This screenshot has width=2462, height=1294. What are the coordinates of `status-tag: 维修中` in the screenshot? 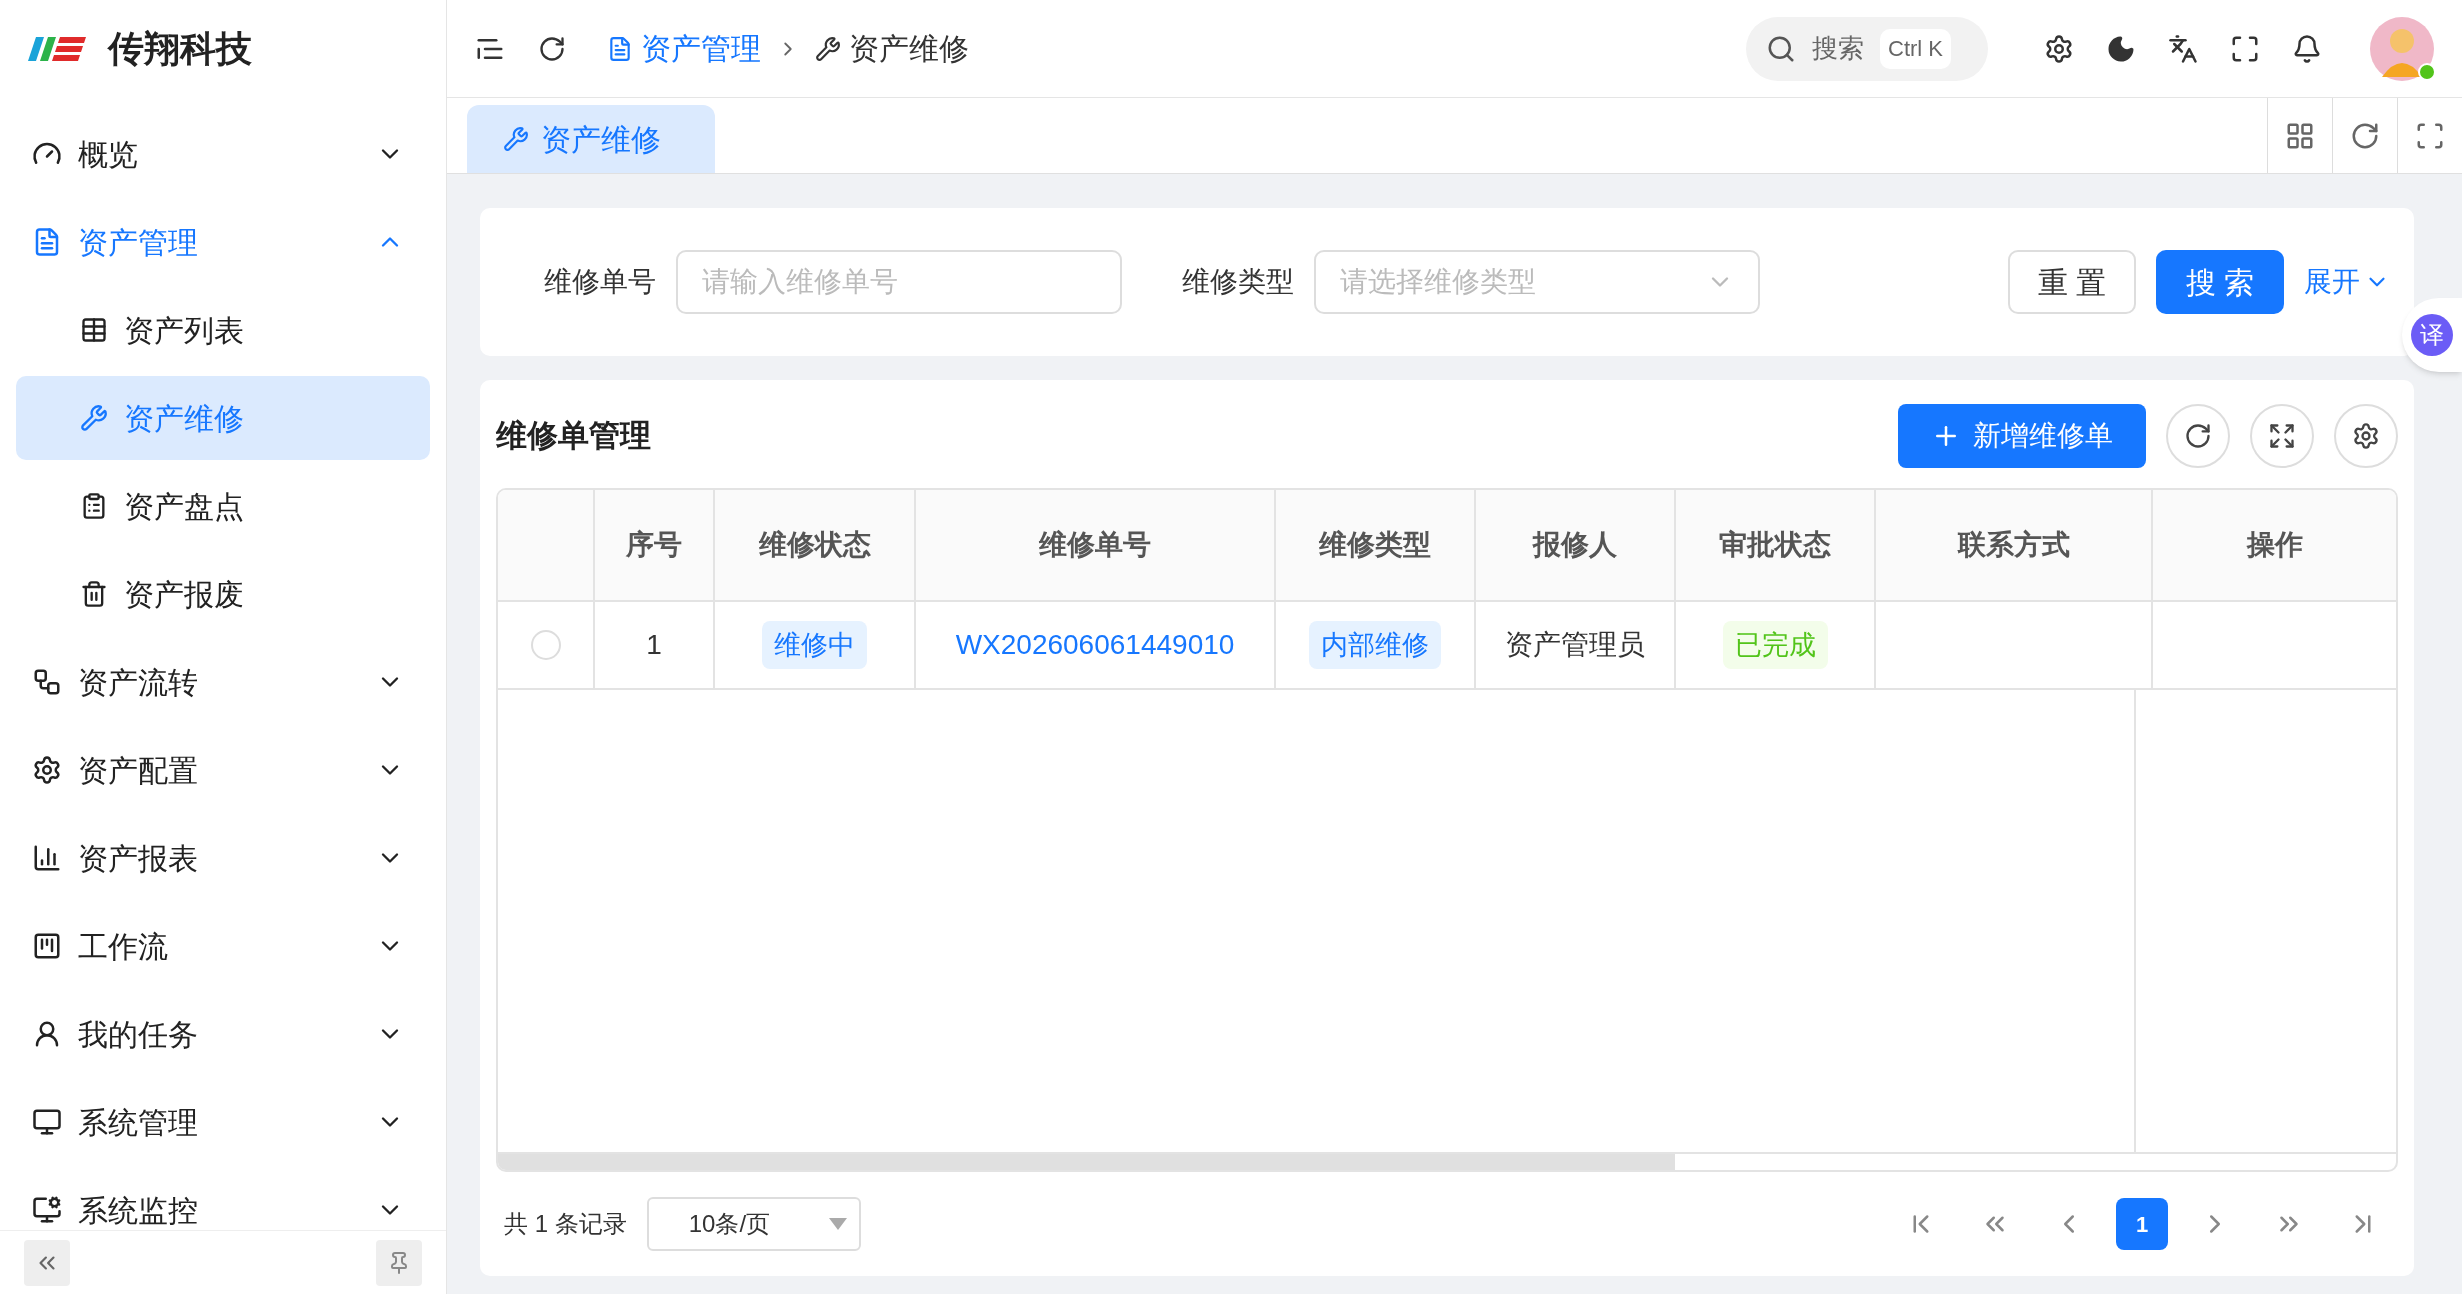 It's located at (814, 645).